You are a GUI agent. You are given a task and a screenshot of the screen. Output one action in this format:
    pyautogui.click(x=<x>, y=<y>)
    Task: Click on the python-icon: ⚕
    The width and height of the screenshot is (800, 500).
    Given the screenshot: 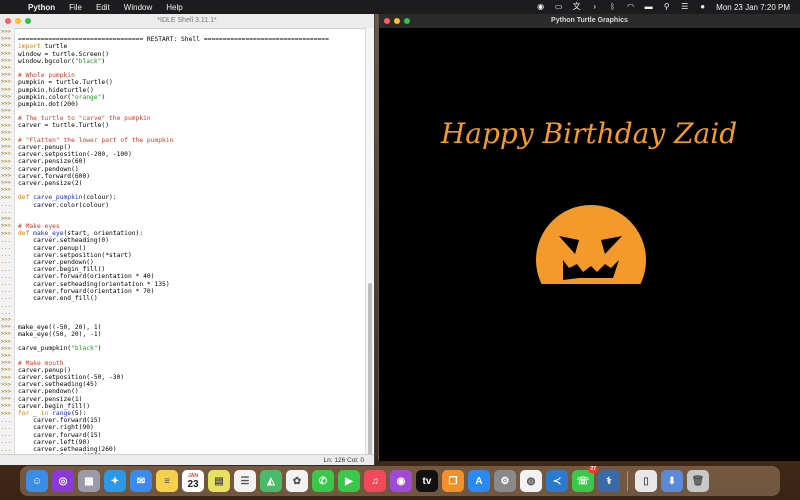 What is the action you would take?
    pyautogui.click(x=609, y=481)
    